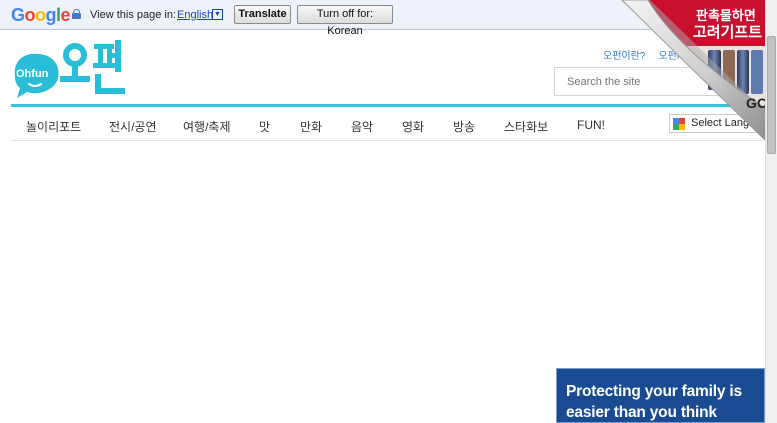 The image size is (777, 423). What do you see at coordinates (70, 69) in the screenshot?
I see `ohfun-logo: Ohfun` at bounding box center [70, 69].